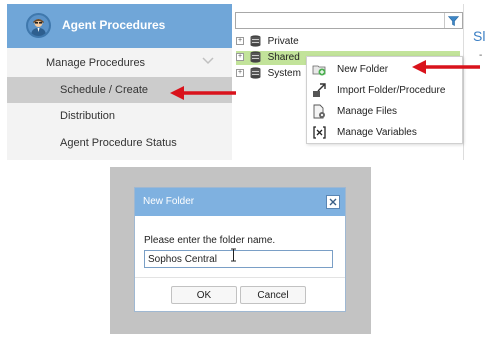 The height and width of the screenshot is (340, 493). I want to click on new-folder-icon, so click(319, 70).